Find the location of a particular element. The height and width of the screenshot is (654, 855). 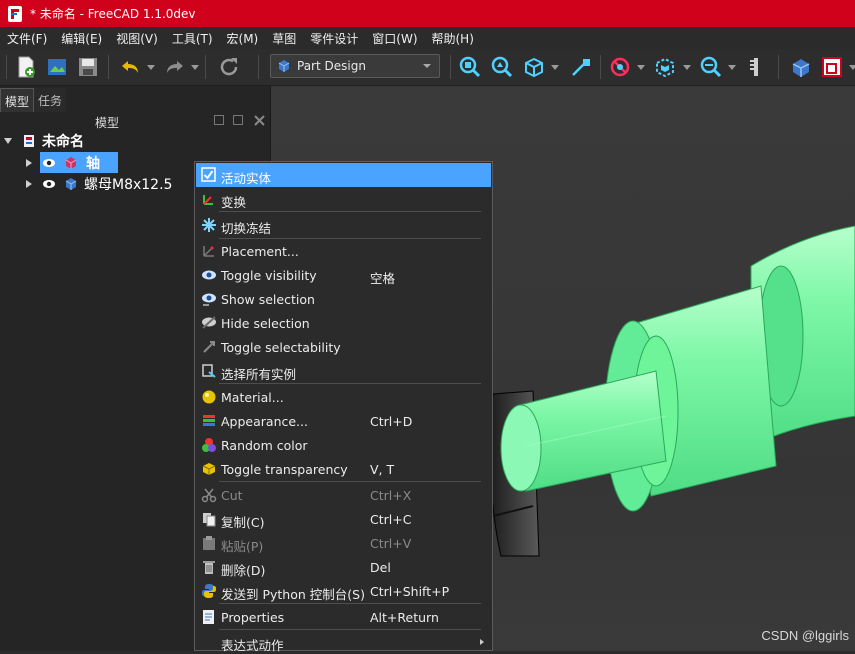

snowflake-icon is located at coordinates (209, 225).